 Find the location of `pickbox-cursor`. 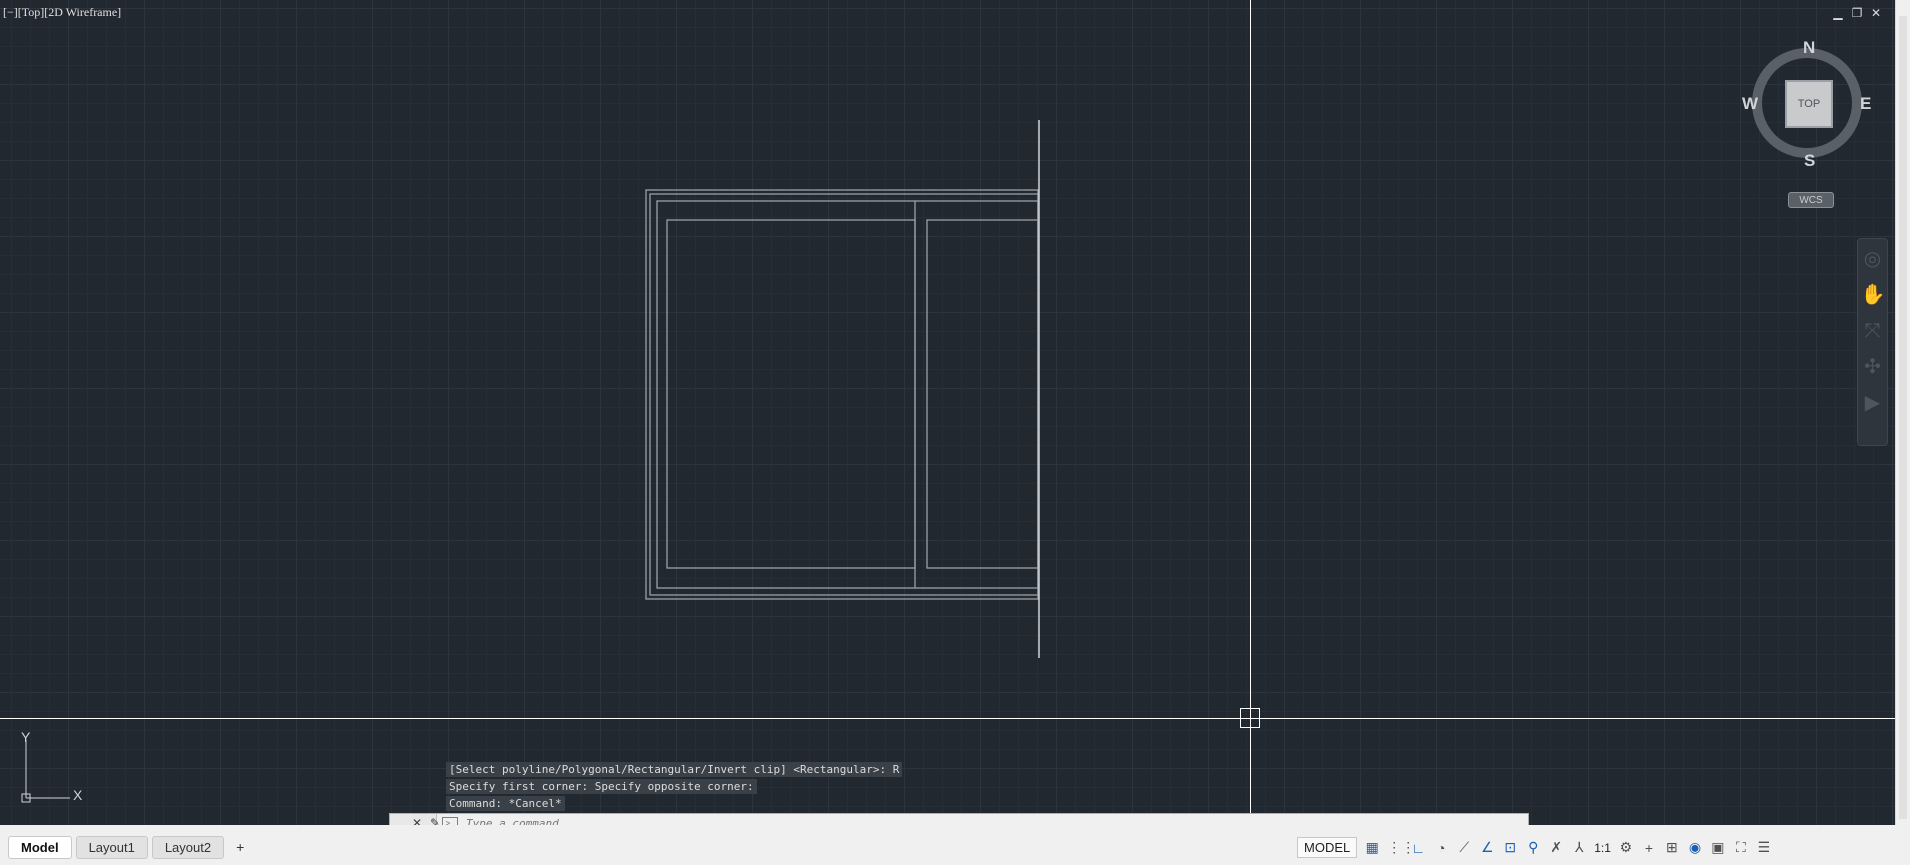

pickbox-cursor is located at coordinates (1250, 718).